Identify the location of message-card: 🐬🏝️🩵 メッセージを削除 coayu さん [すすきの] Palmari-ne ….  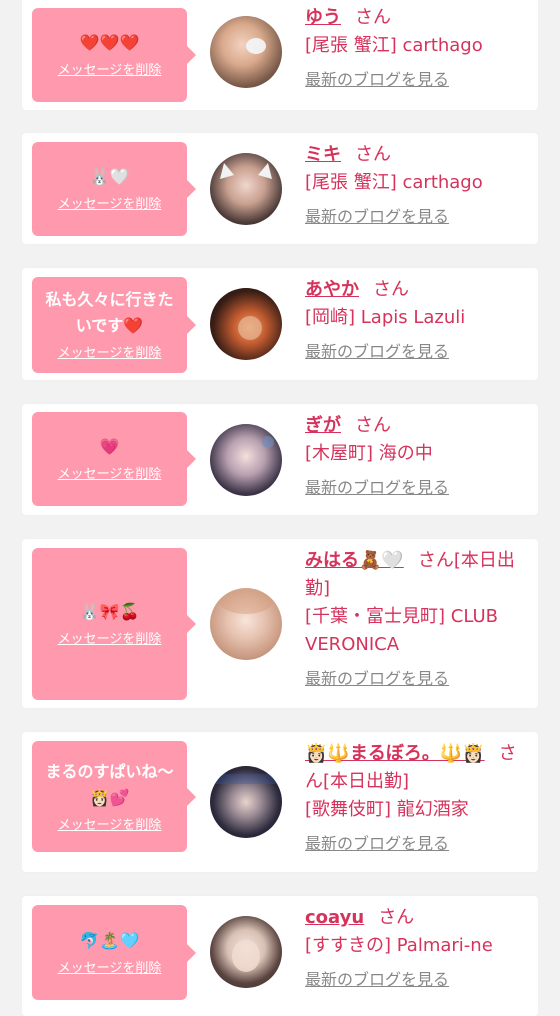
(280, 956).